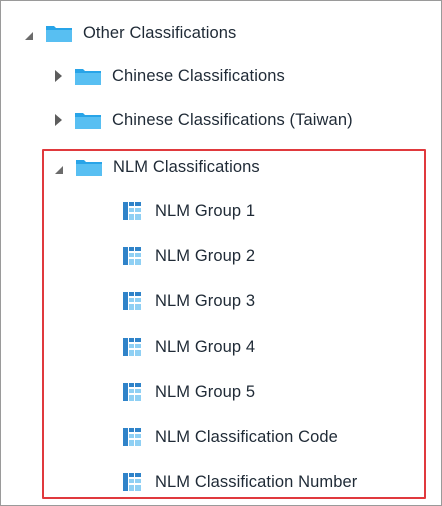 This screenshot has width=442, height=506. I want to click on tree-node-chinese-classifications: Chinese Classifications, so click(169, 76).